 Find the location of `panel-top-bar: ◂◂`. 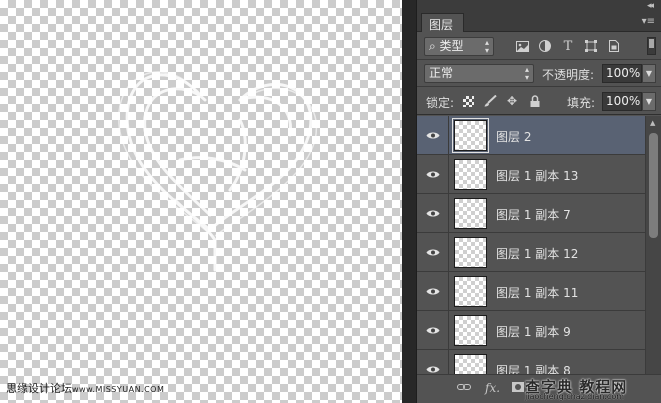

panel-top-bar: ◂◂ is located at coordinates (539, 6).